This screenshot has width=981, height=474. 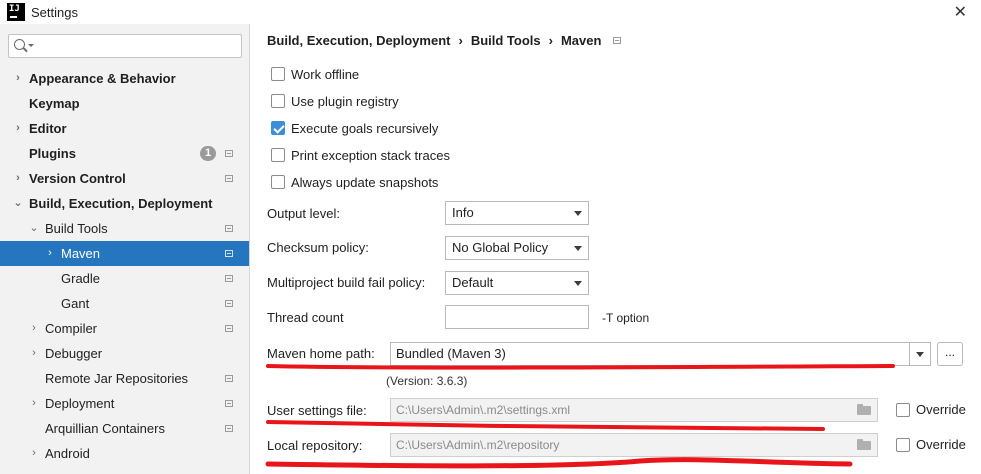 I want to click on search-options-chevron-icon, so click(x=31, y=45).